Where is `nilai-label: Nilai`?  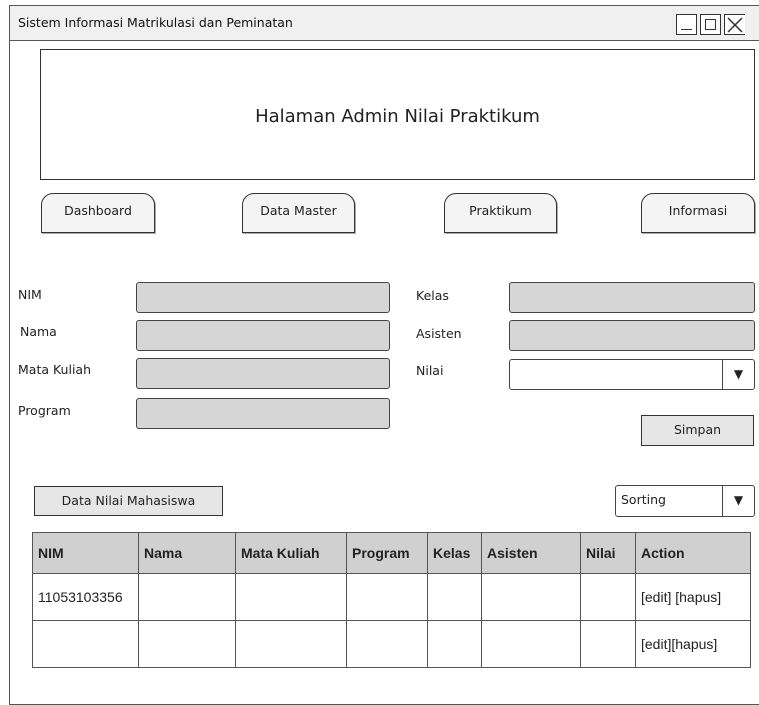
nilai-label: Nilai is located at coordinates (430, 370).